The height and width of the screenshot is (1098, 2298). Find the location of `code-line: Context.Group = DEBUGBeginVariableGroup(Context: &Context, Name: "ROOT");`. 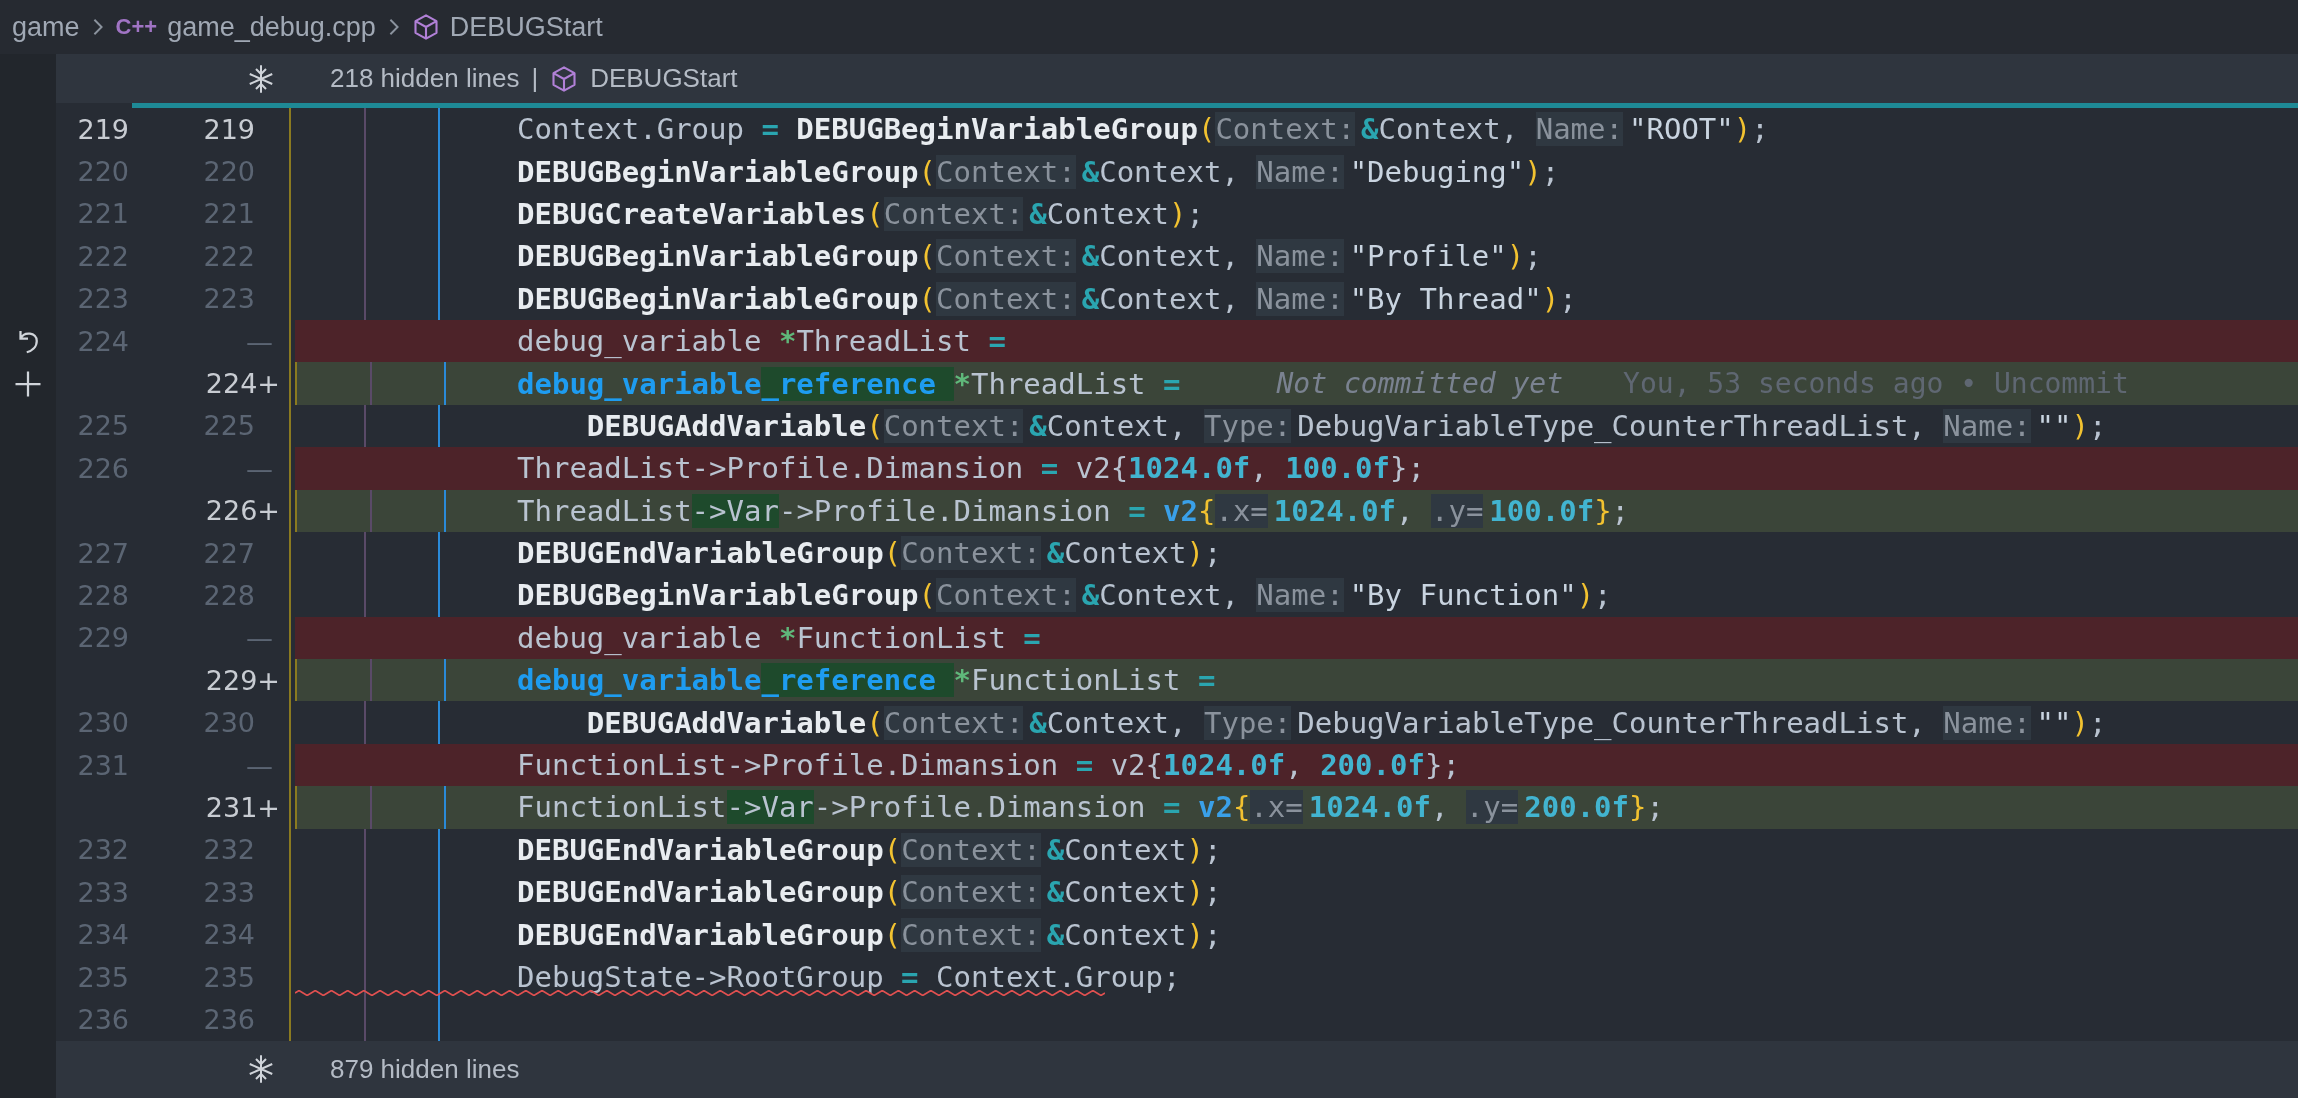

code-line: Context.Group = DEBUGBeginVariableGroup(Context: &Context, Name: "ROOT"); is located at coordinates (1143, 129).